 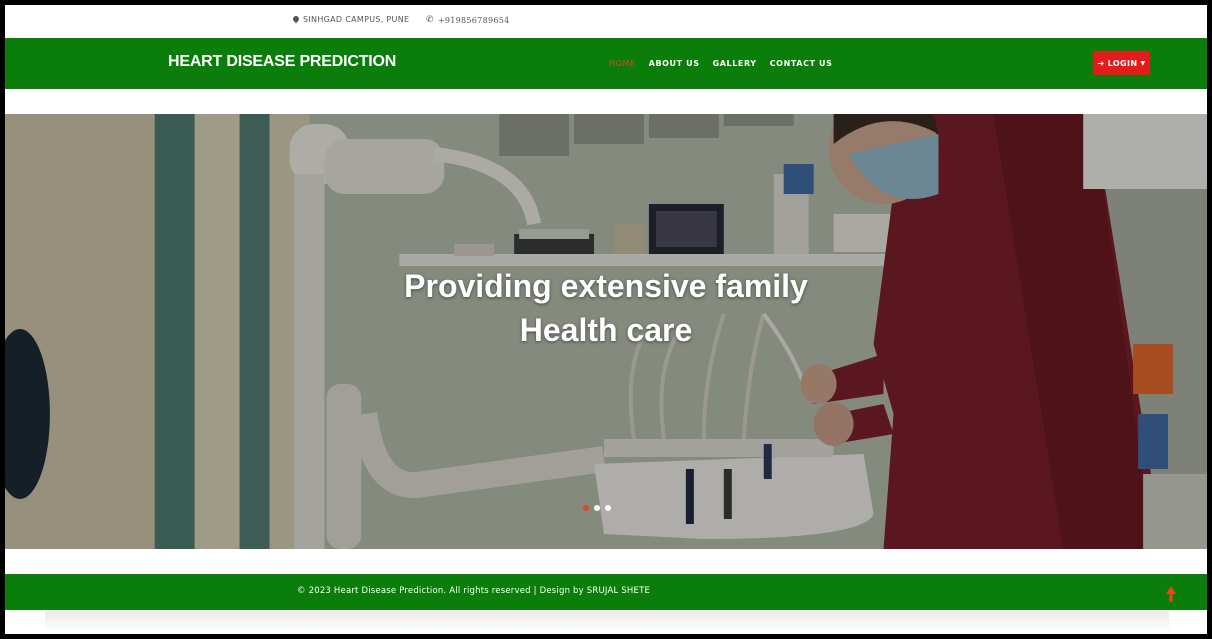 What do you see at coordinates (296, 20) in the screenshot?
I see `map-marker-icon` at bounding box center [296, 20].